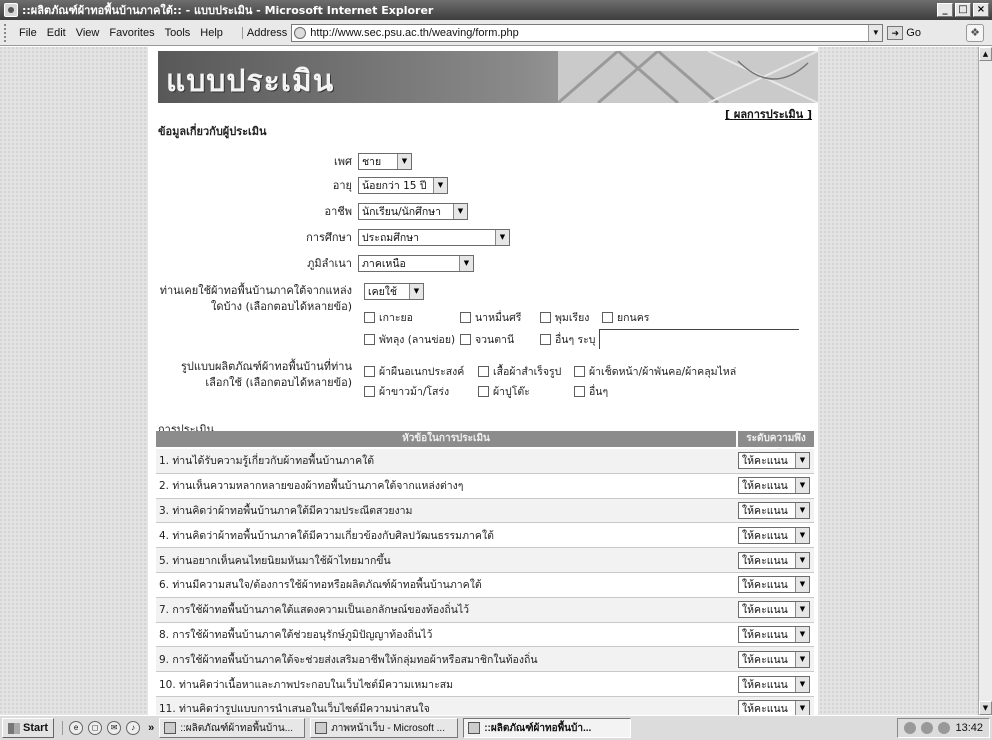 This screenshot has width=992, height=740. What do you see at coordinates (567, 339) in the screenshot?
I see `source-checkbox-other: อื่นๆ ระบุ` at bounding box center [567, 339].